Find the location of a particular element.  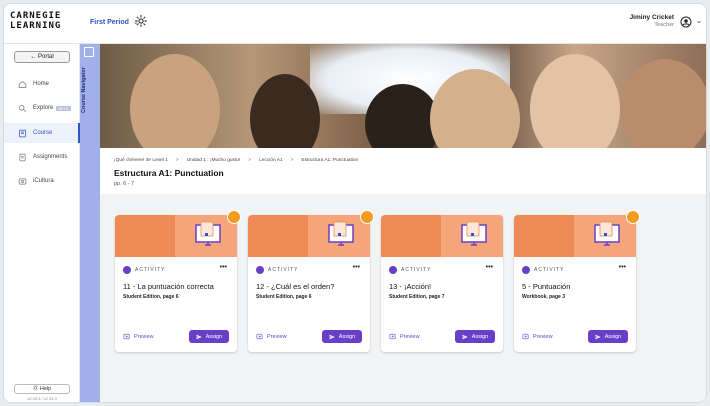

breadcrumb-item: Lección A1 is located at coordinates (270, 160).